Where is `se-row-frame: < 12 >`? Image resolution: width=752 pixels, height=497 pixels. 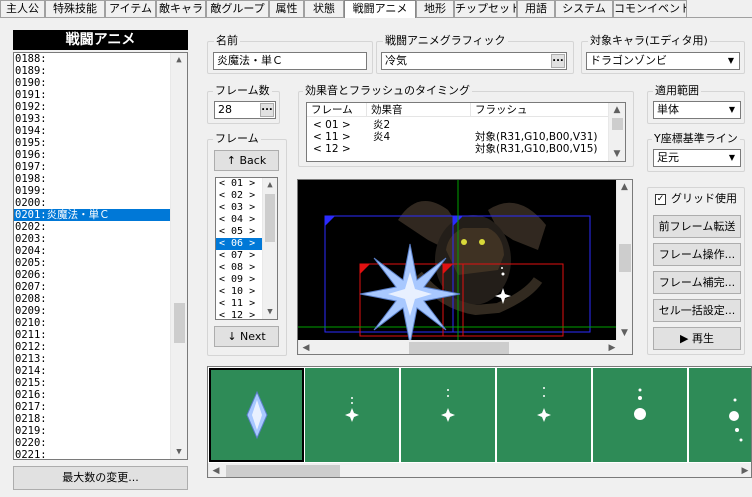 se-row-frame: < 12 > is located at coordinates (332, 149).